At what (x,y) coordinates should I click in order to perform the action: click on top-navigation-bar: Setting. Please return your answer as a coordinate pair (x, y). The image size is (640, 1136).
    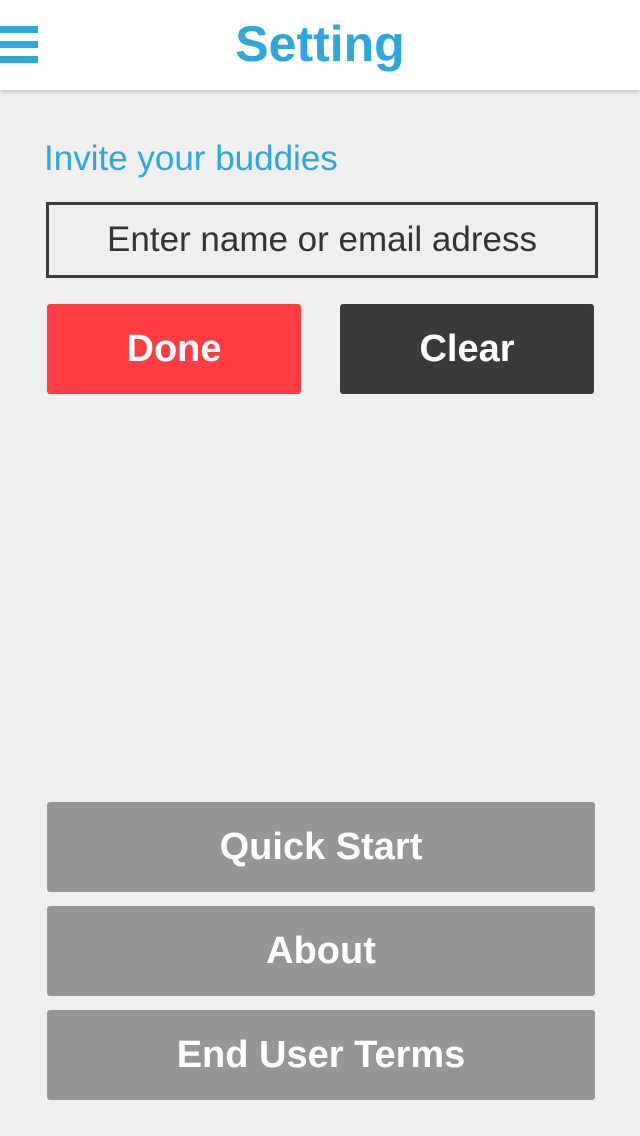
    Looking at the image, I should click on (320, 45).